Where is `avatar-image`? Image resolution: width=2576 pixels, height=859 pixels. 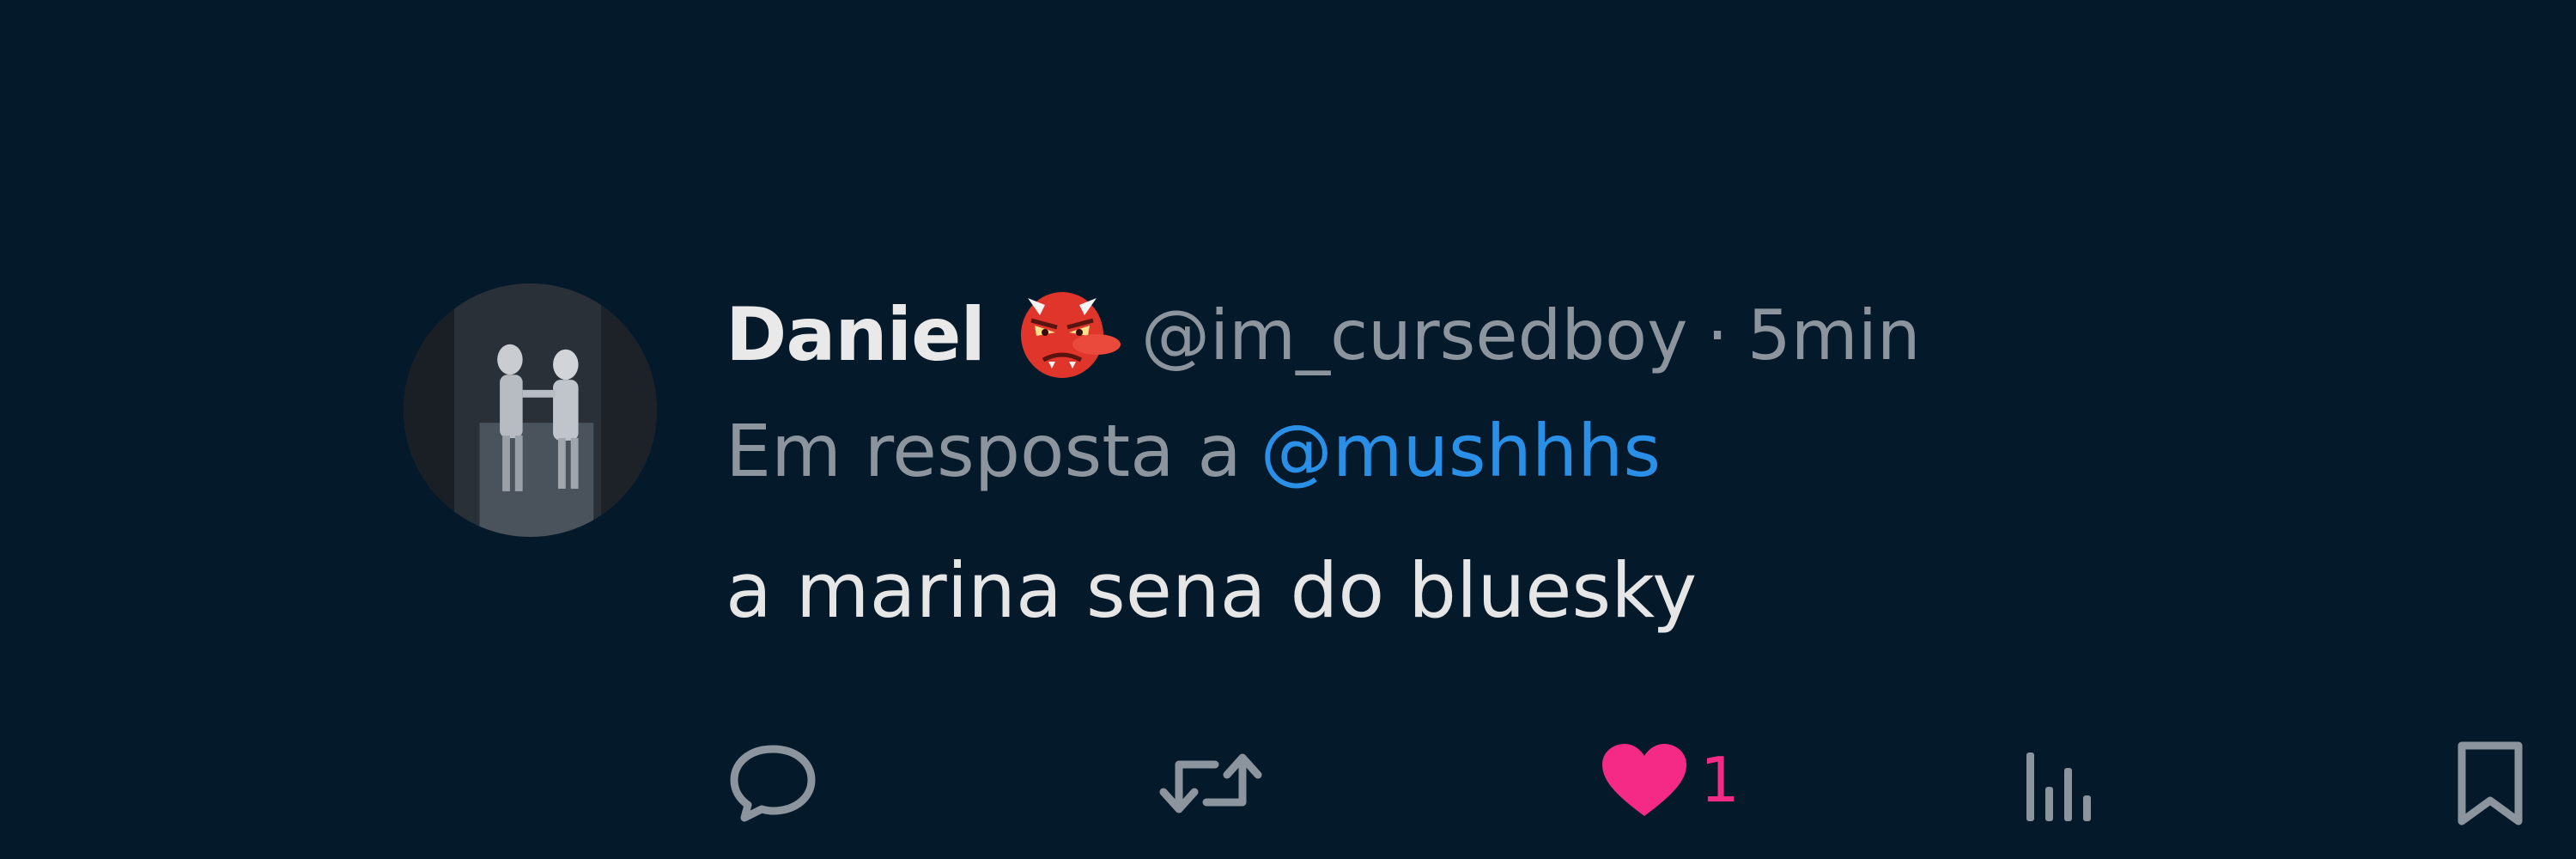
avatar-image is located at coordinates (530, 410).